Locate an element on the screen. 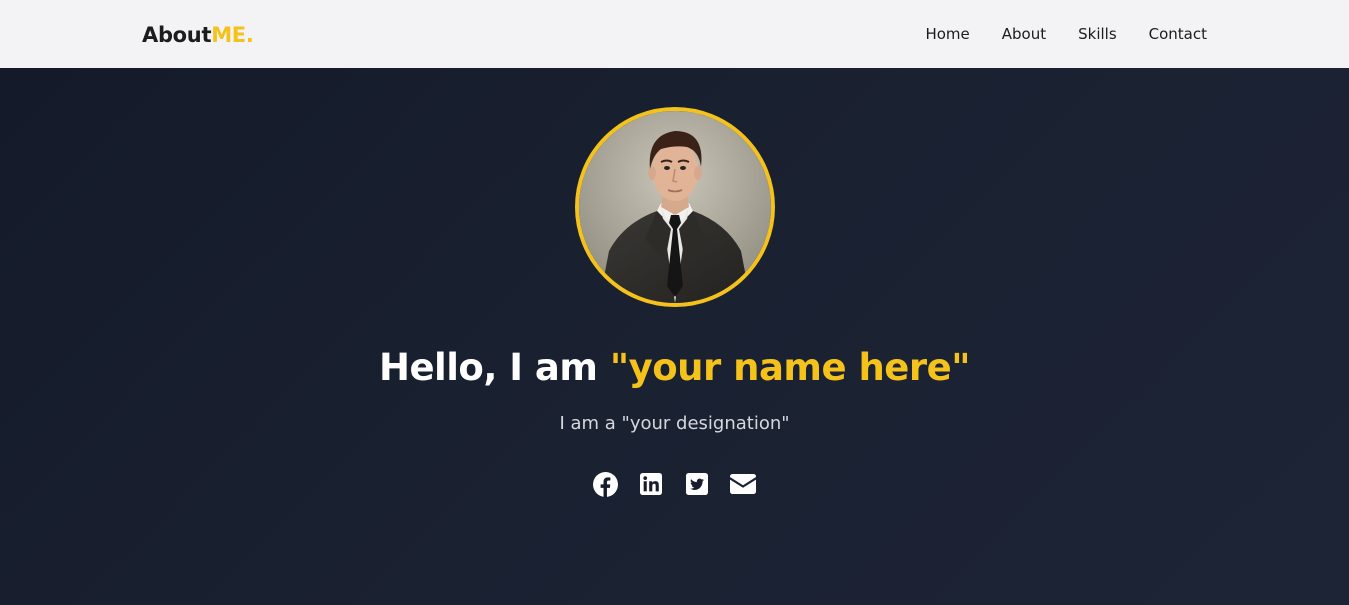  navbar: AboutME. Home About Skills Contact is located at coordinates (674, 34).